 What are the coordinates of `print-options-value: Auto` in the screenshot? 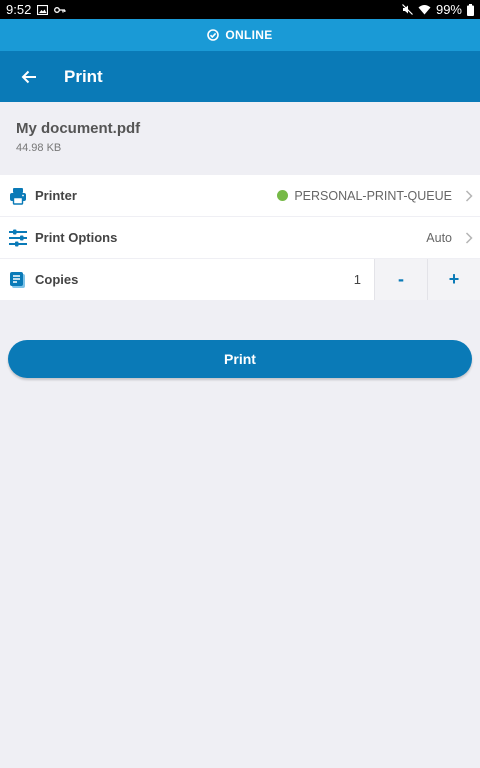 It's located at (439, 237).